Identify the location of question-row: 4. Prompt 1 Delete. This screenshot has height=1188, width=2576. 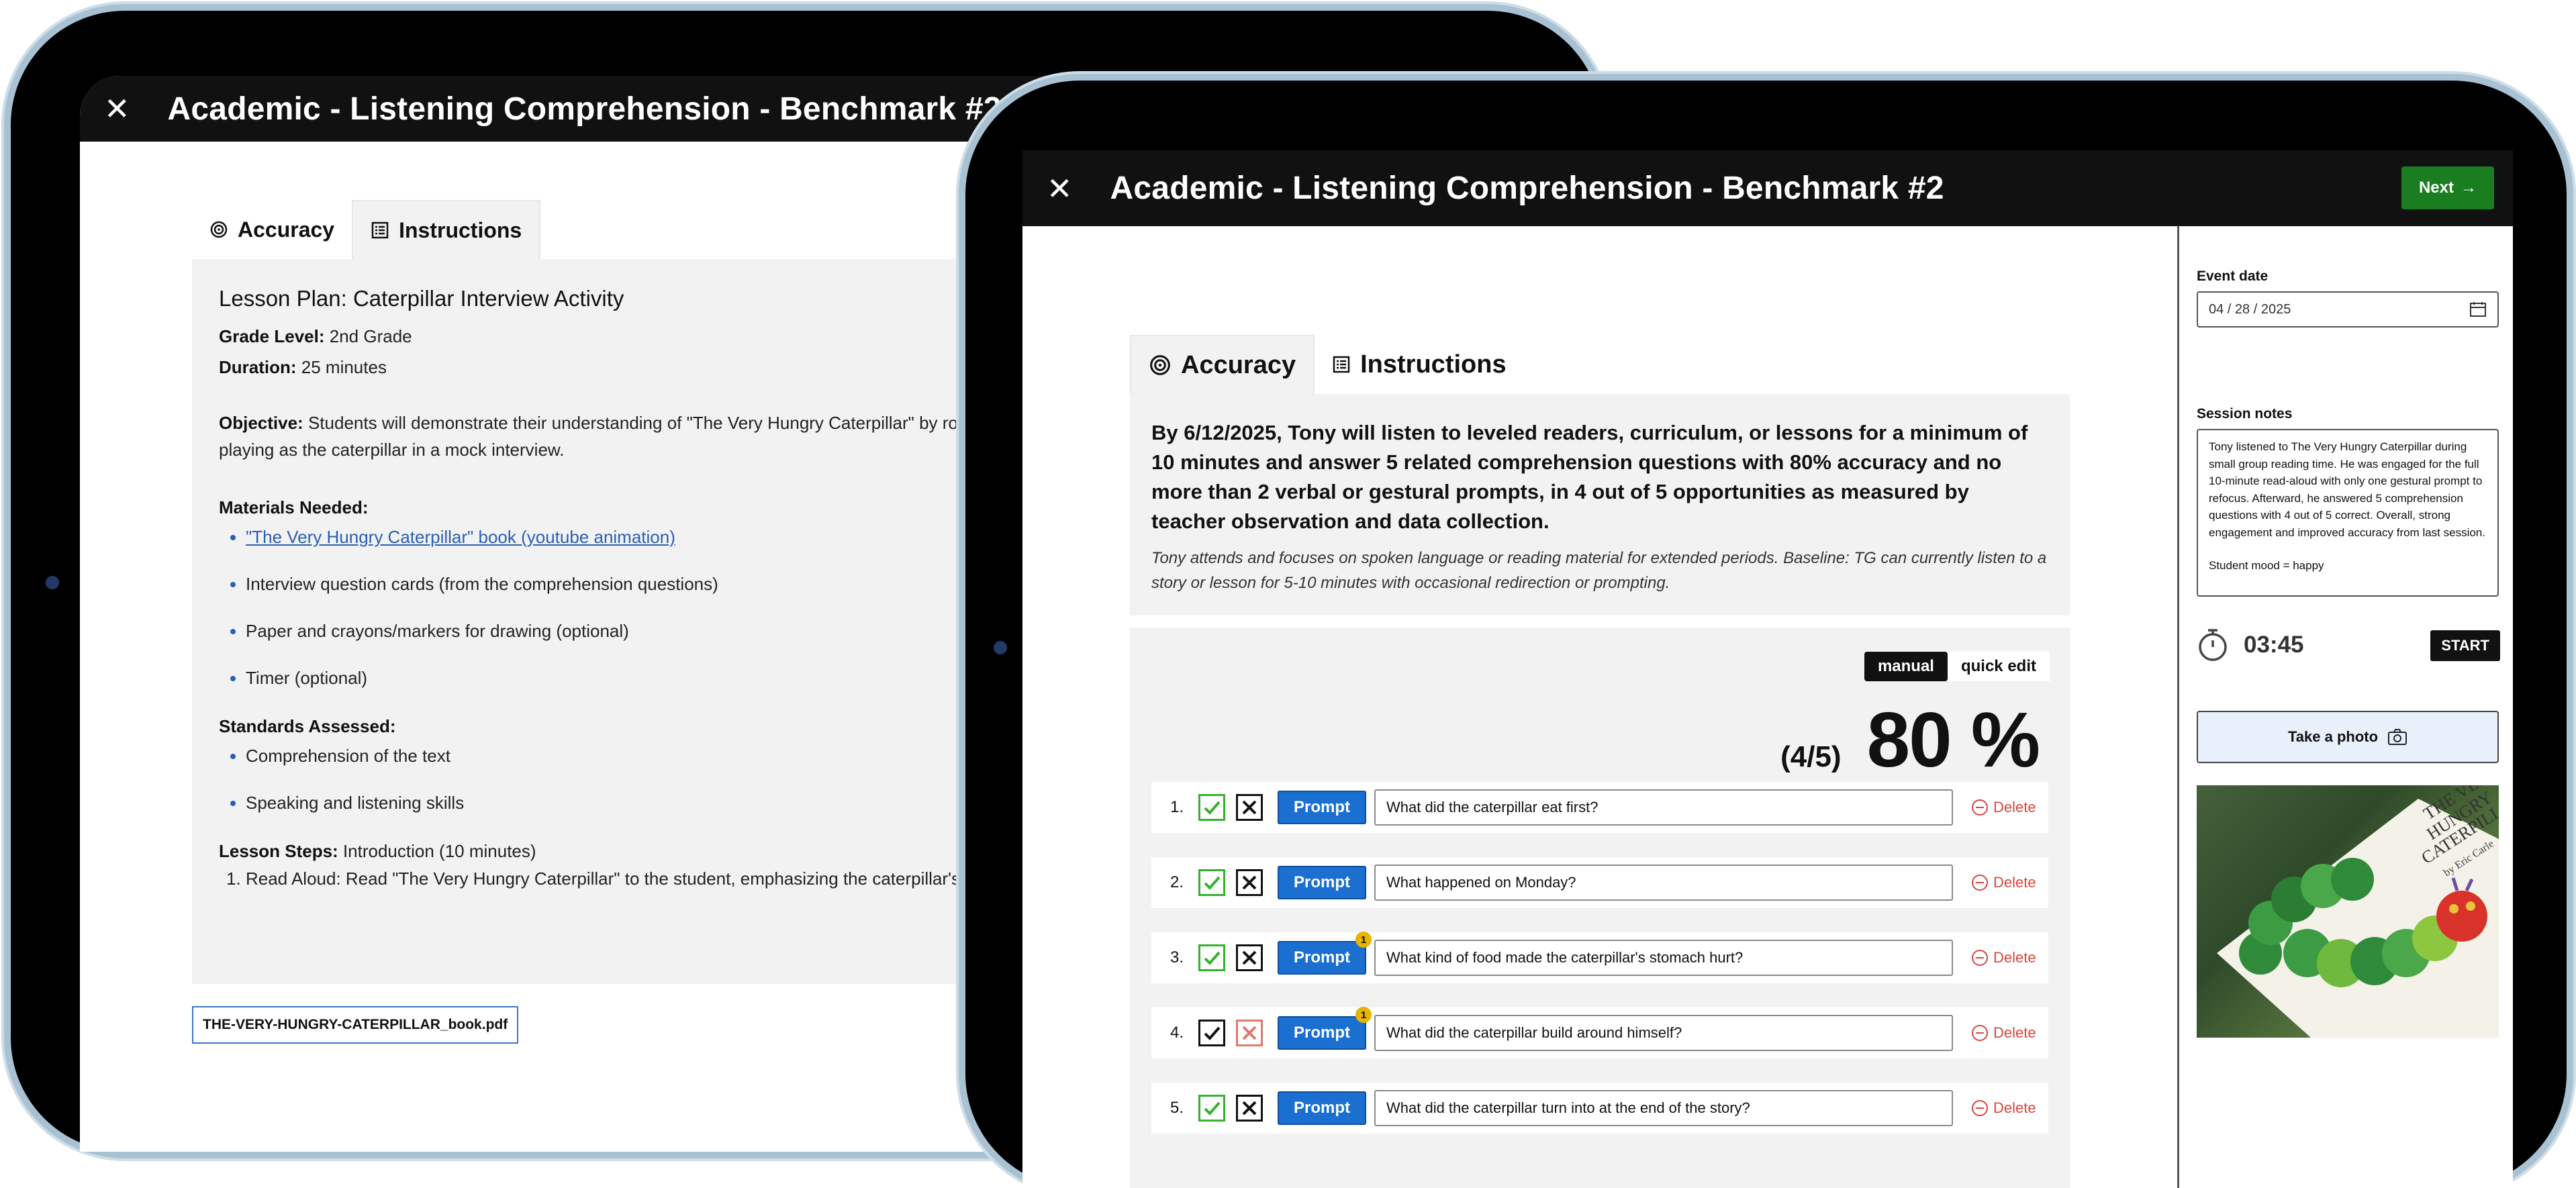
(1599, 1032).